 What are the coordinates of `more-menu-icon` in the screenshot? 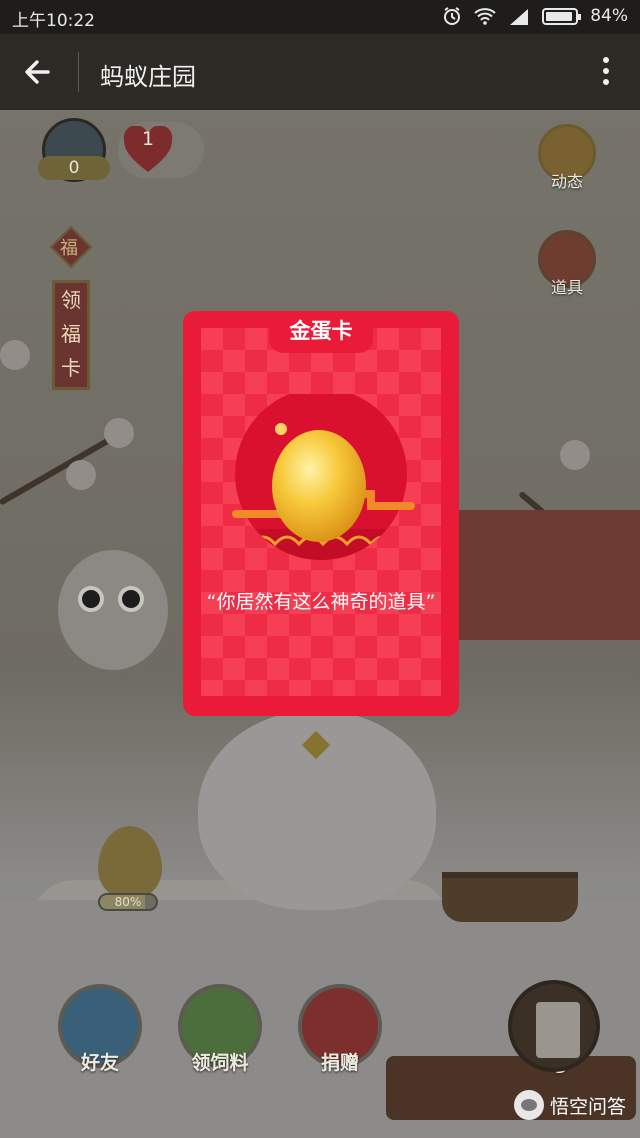 It's located at (606, 72).